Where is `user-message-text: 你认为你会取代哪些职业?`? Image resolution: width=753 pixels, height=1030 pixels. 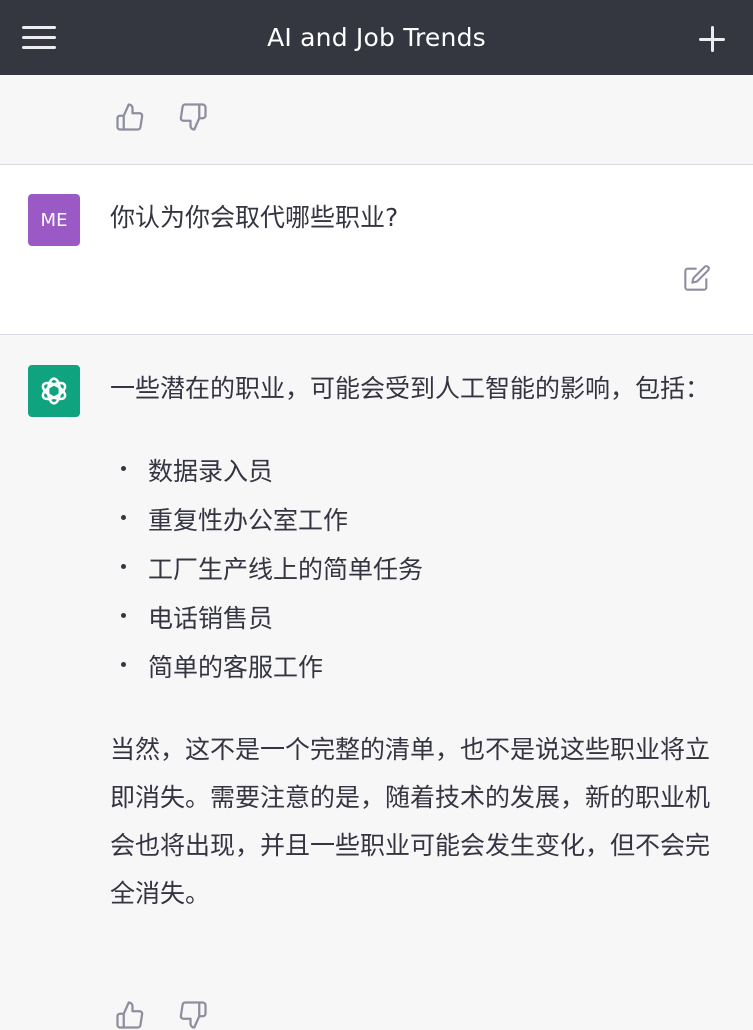 user-message-text: 你认为你会取代哪些职业? is located at coordinates (254, 217).